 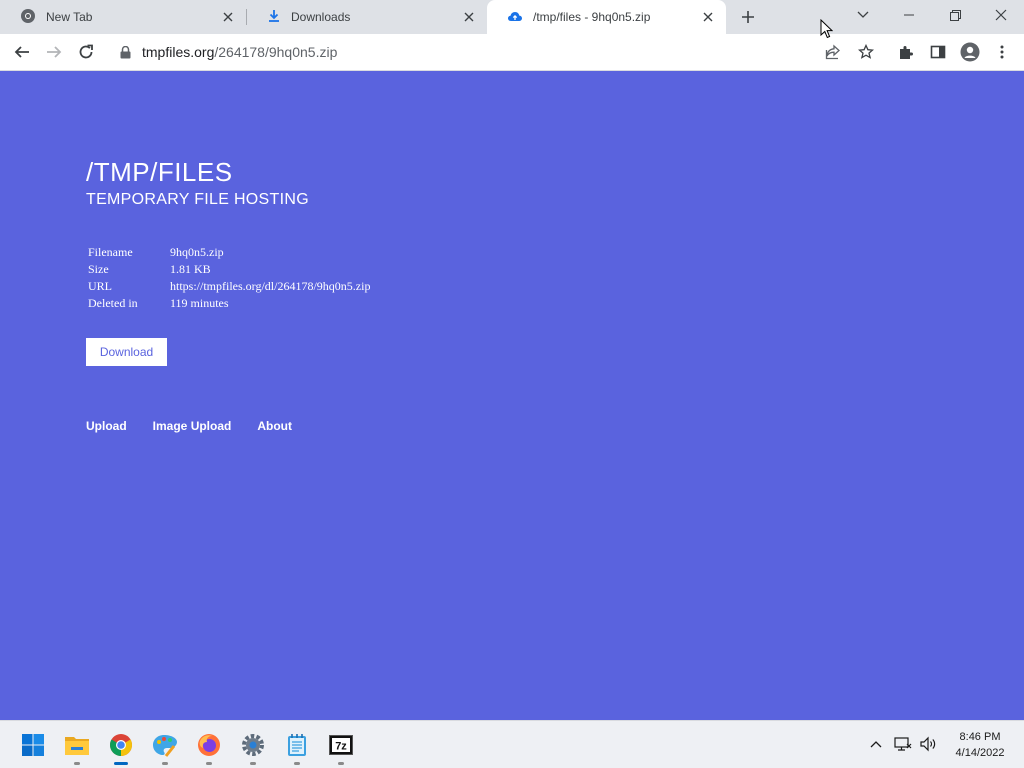 I want to click on minimize-icon, so click(x=909, y=15).